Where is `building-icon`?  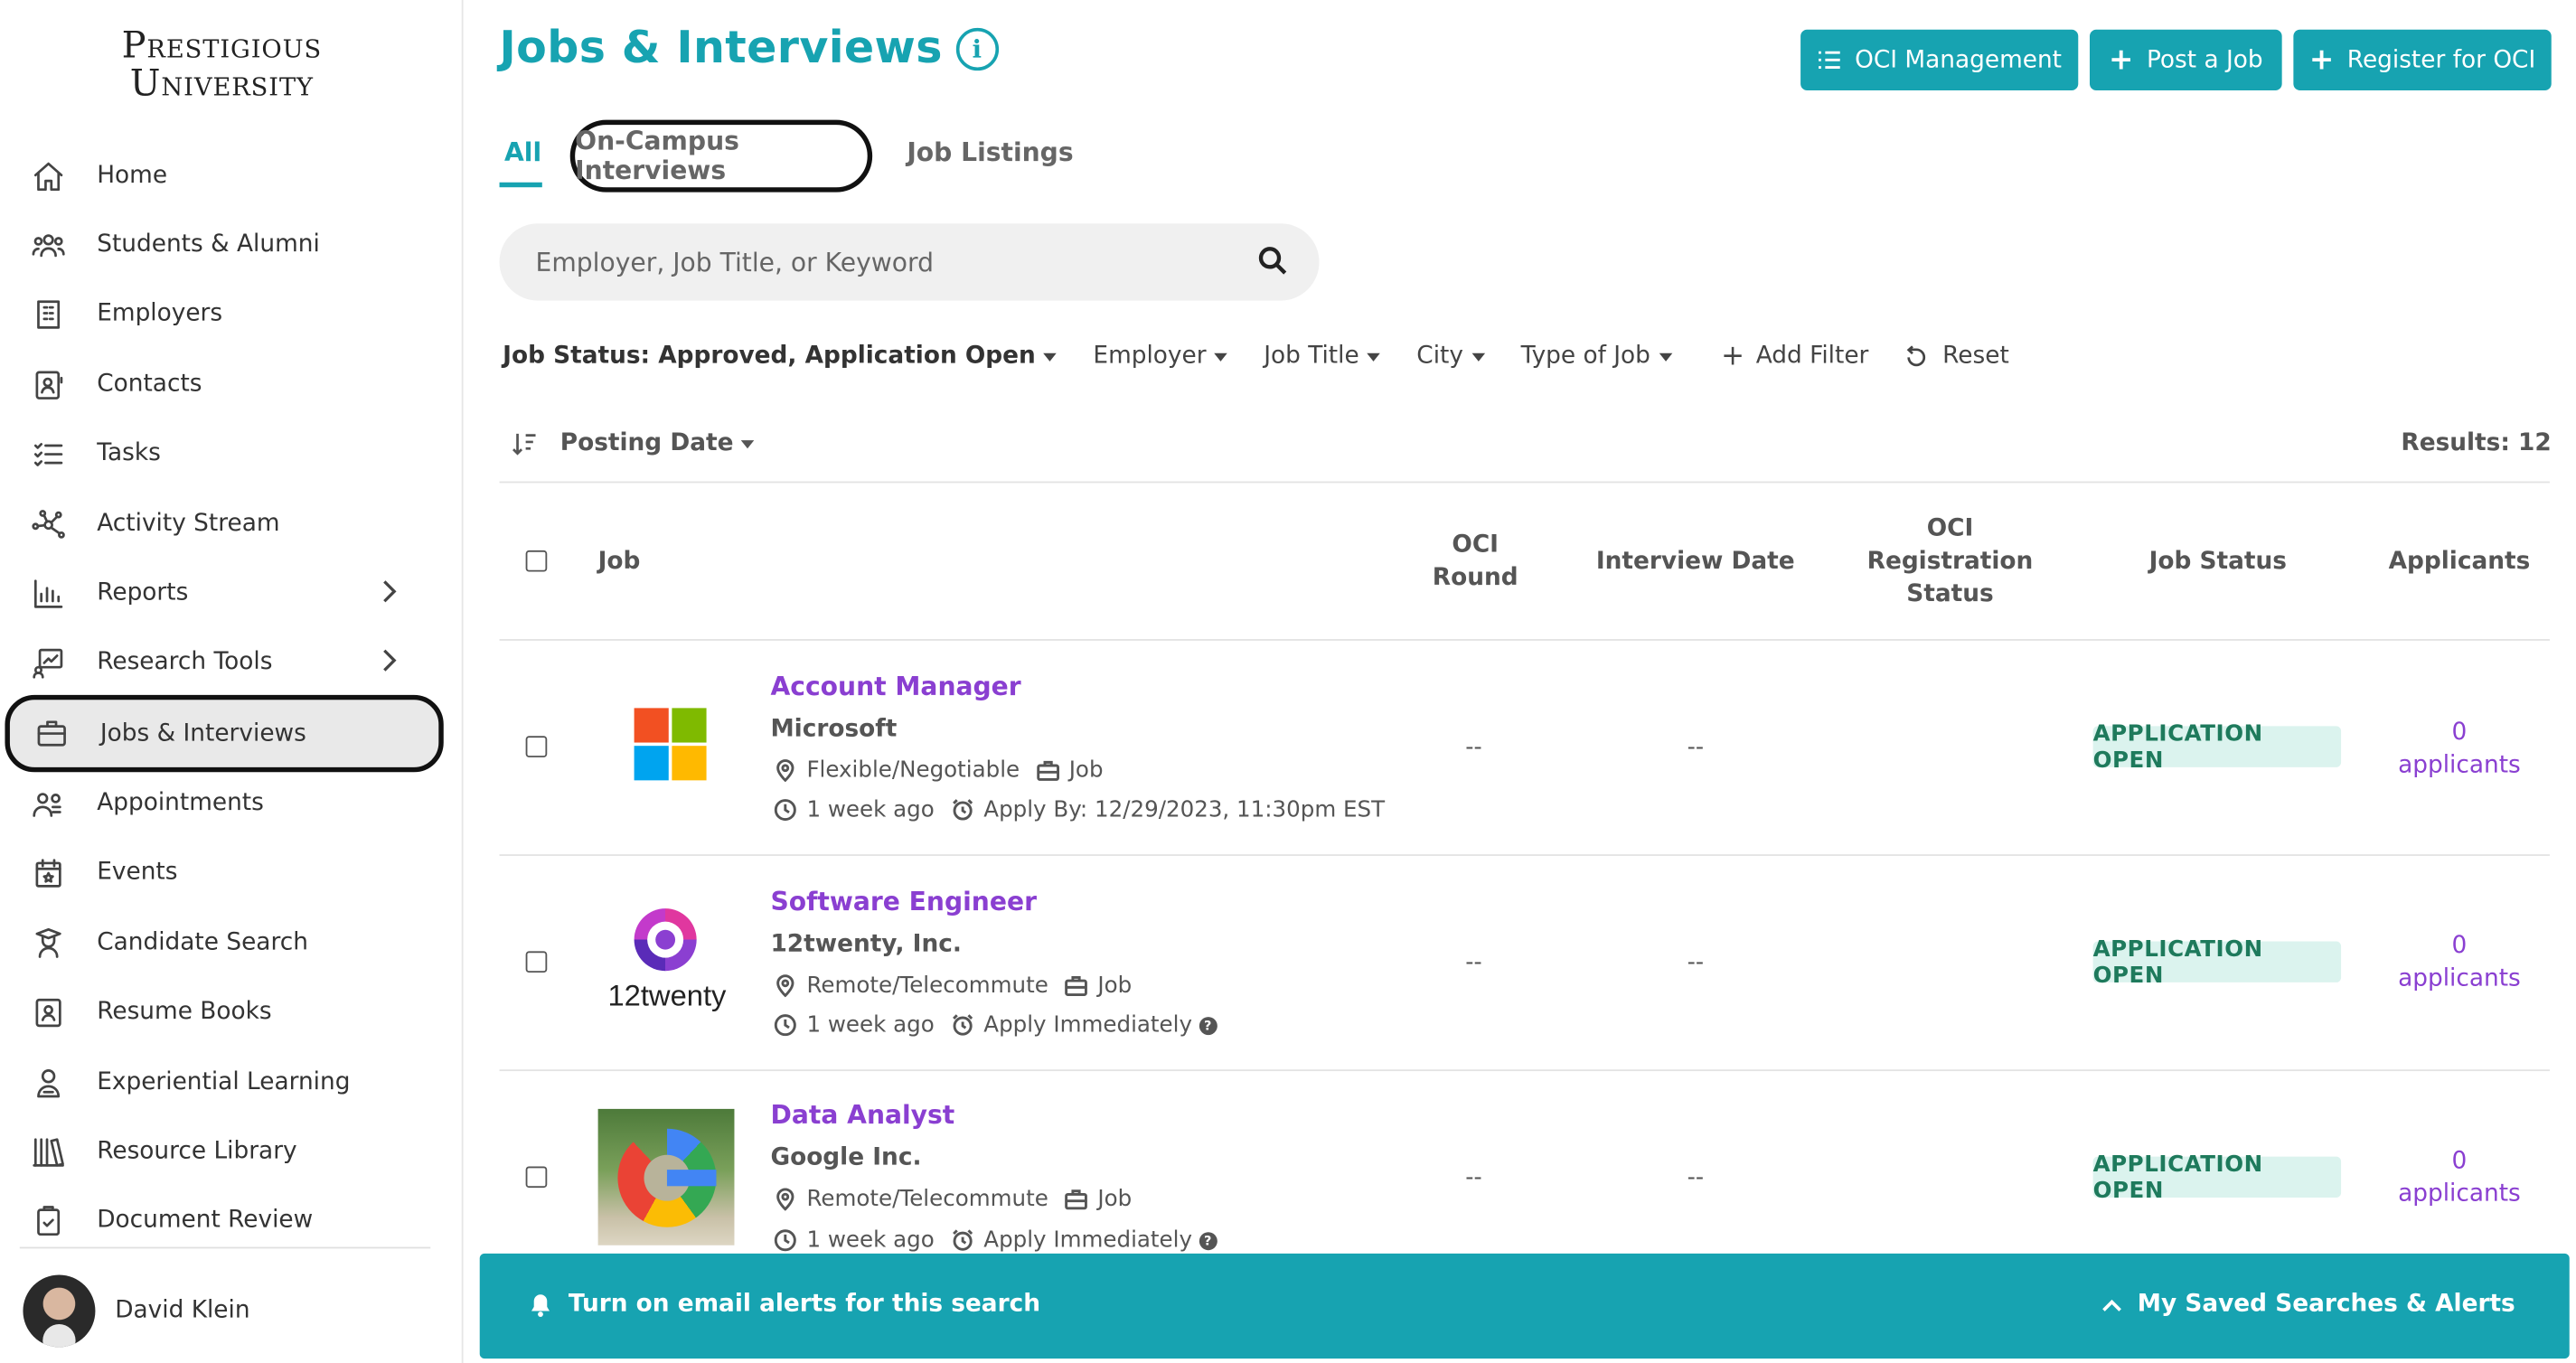 building-icon is located at coordinates (48, 314).